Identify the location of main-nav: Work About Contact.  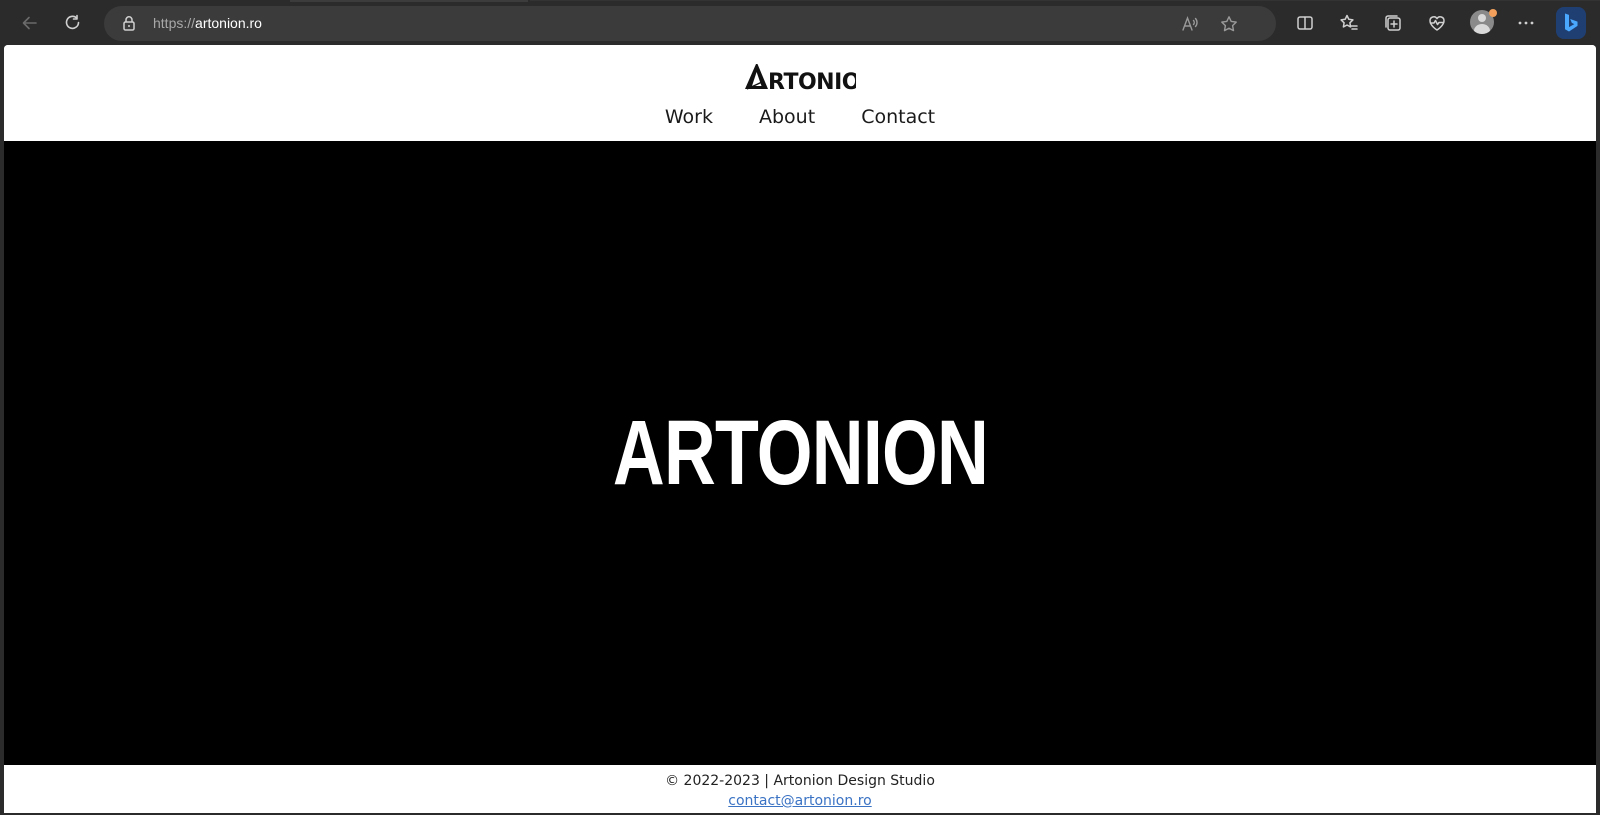
(800, 118).